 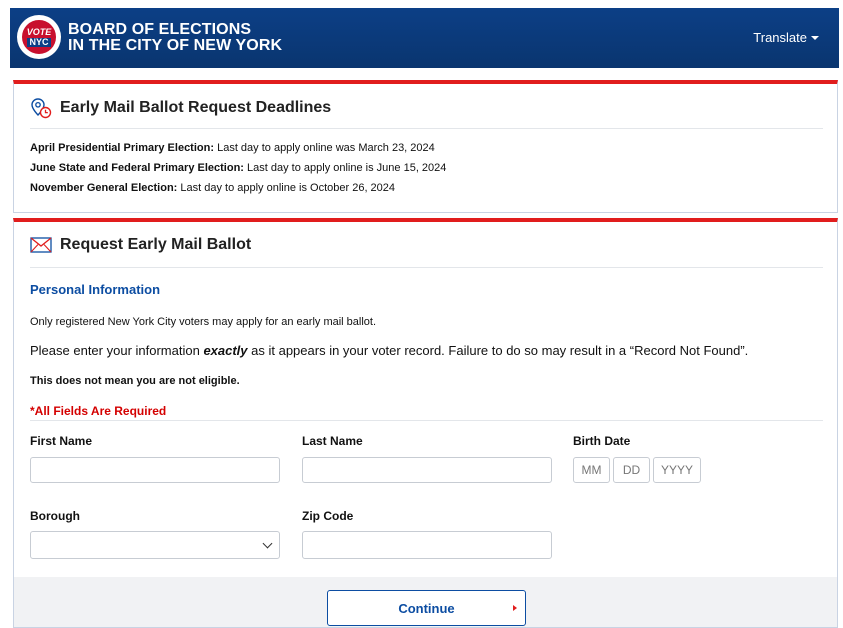 What do you see at coordinates (602, 441) in the screenshot?
I see `birth-date-label: Birth Date` at bounding box center [602, 441].